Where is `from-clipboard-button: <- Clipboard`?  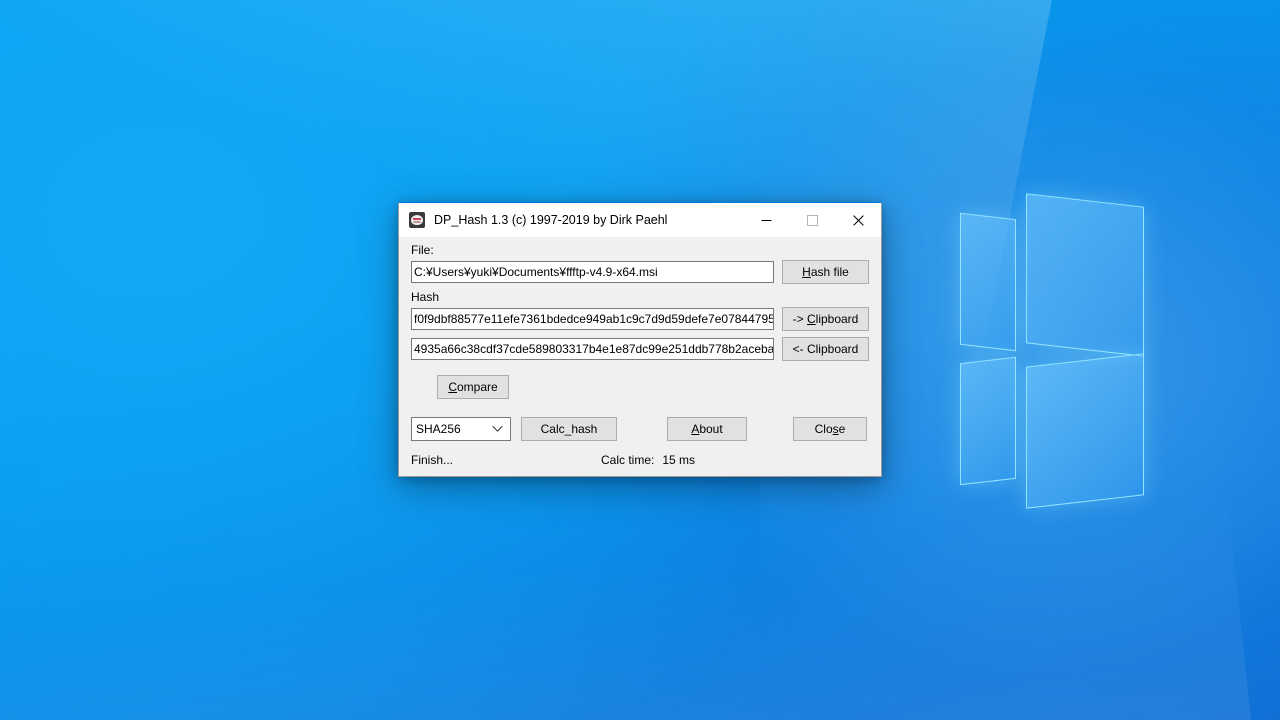 from-clipboard-button: <- Clipboard is located at coordinates (825, 349).